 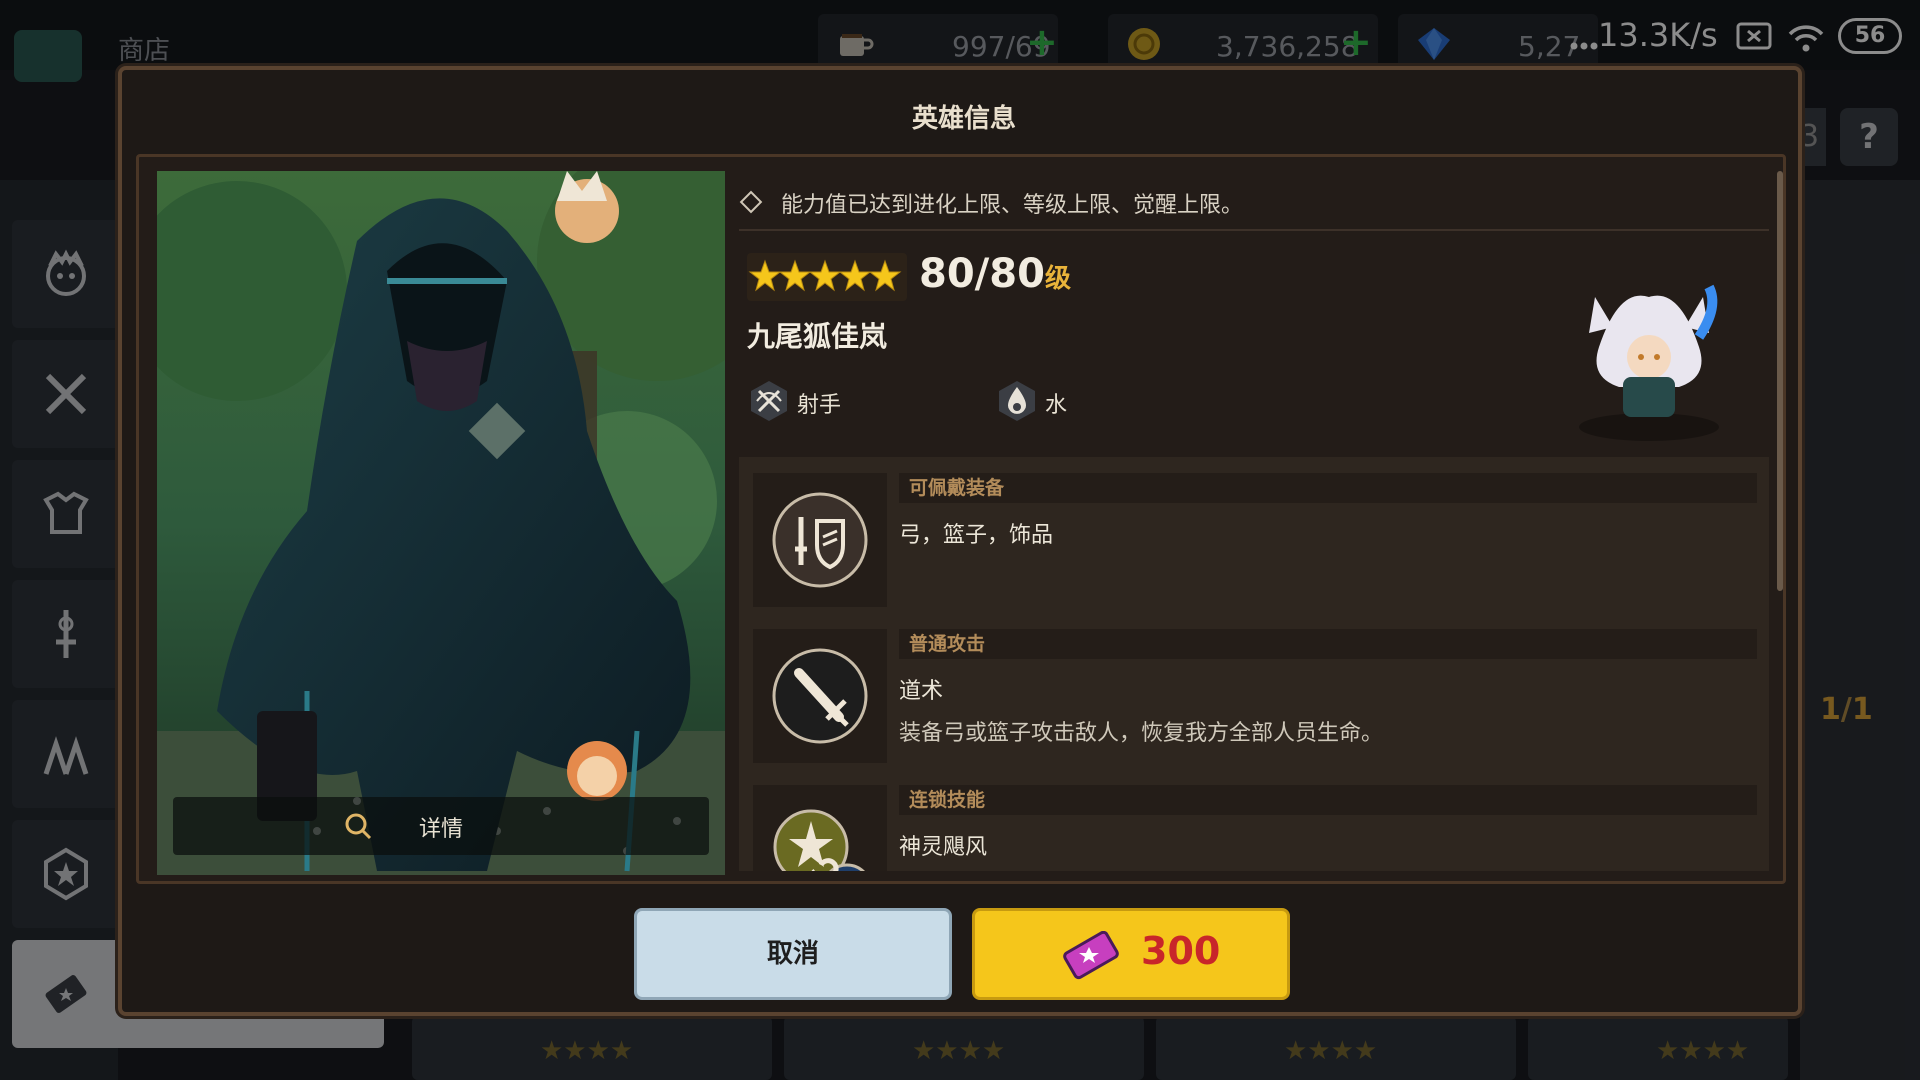 I want to click on cancel-button: 取消, so click(x=793, y=954).